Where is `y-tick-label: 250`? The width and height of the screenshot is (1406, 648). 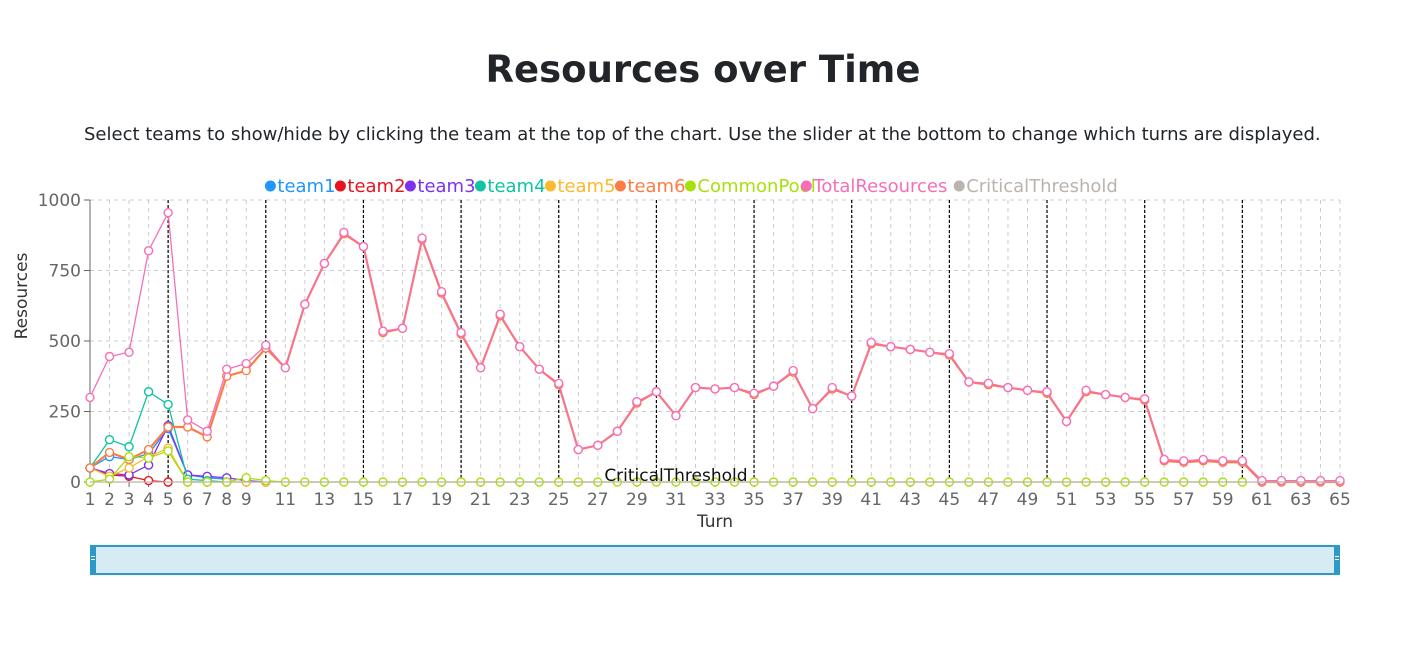 y-tick-label: 250 is located at coordinates (65, 413).